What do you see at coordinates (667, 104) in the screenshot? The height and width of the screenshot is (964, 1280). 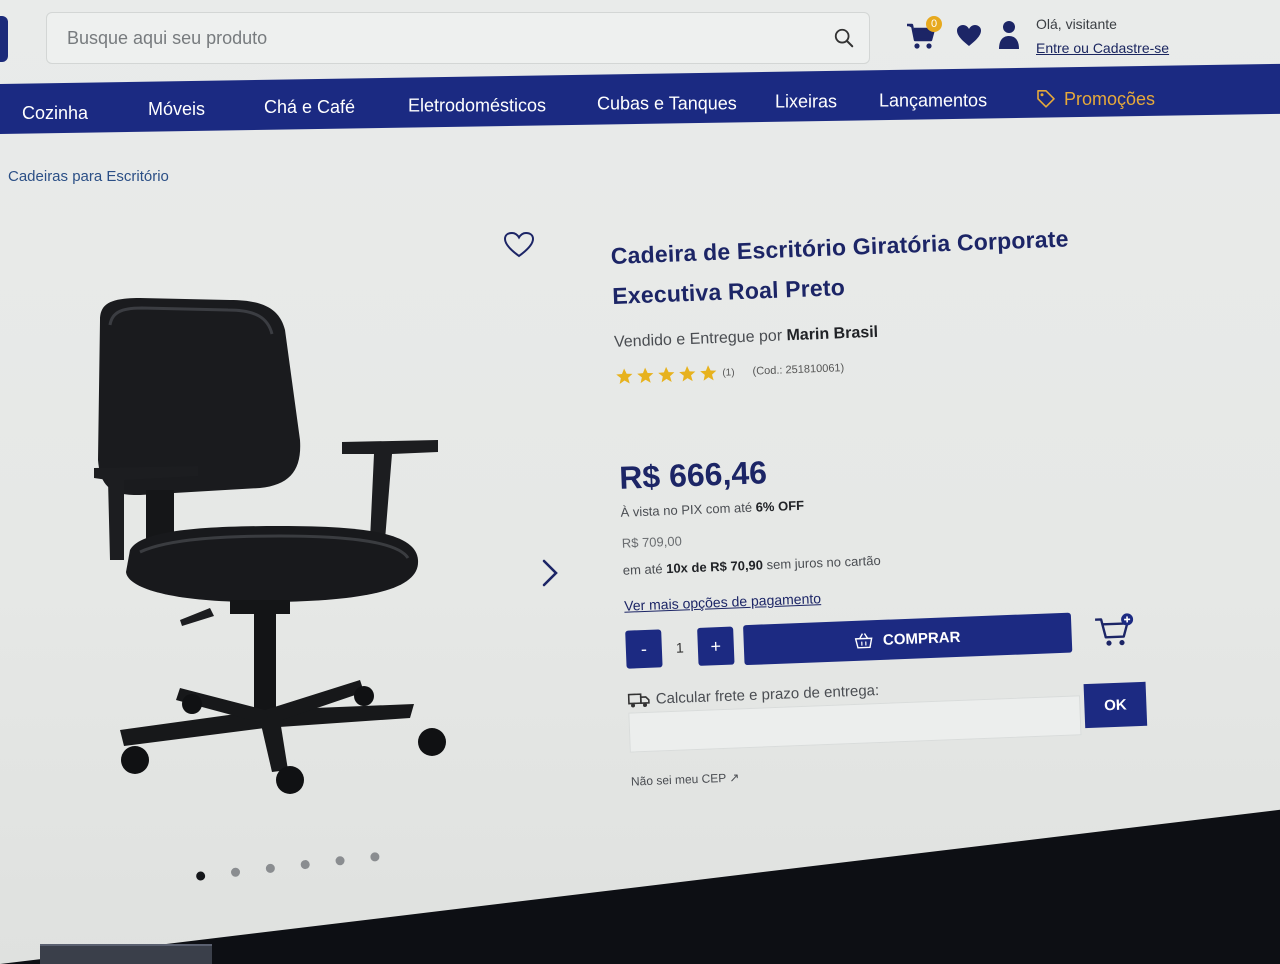 I see `nav-item-cubas-tanques: Cubas e Tanques` at bounding box center [667, 104].